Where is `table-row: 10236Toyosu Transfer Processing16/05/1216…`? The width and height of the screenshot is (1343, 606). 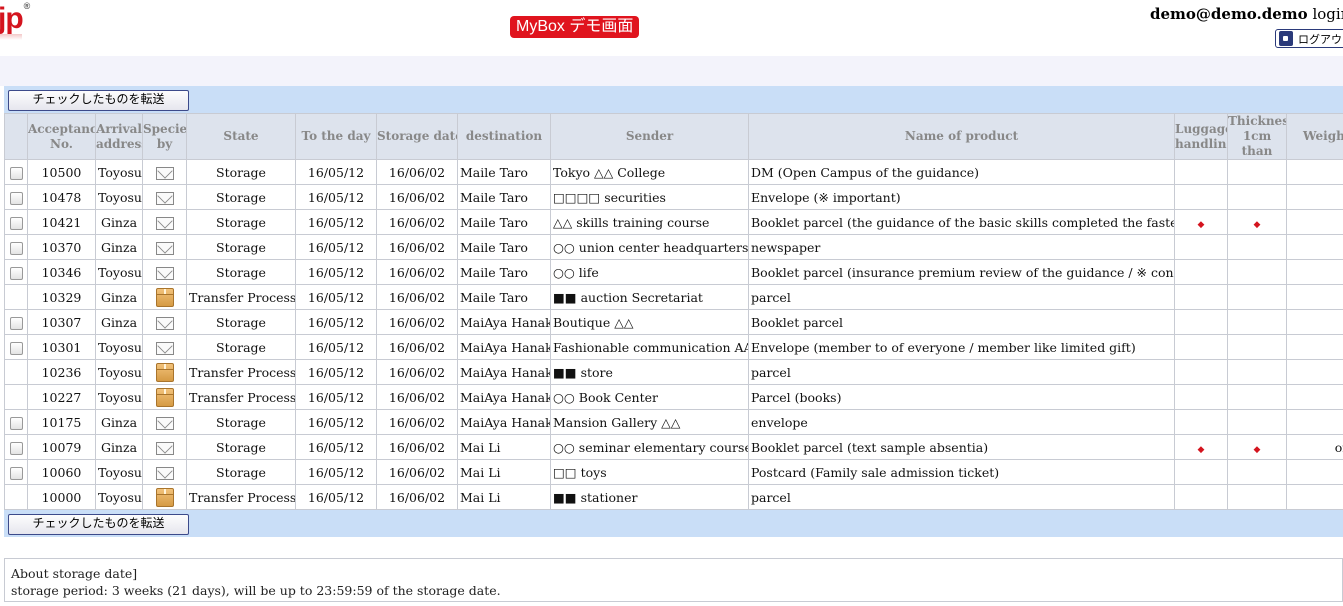
table-row: 10236Toyosu Transfer Processing16/05/1216… is located at coordinates (673, 372).